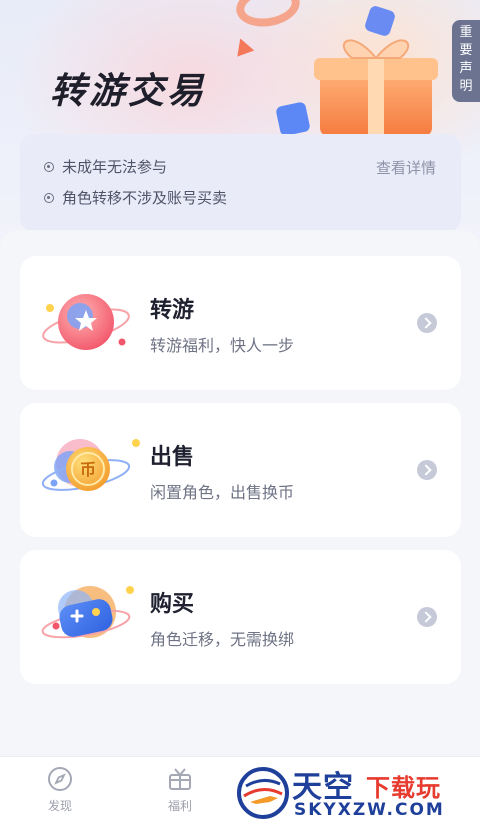  What do you see at coordinates (263, 793) in the screenshot?
I see `watermark-logo-icon` at bounding box center [263, 793].